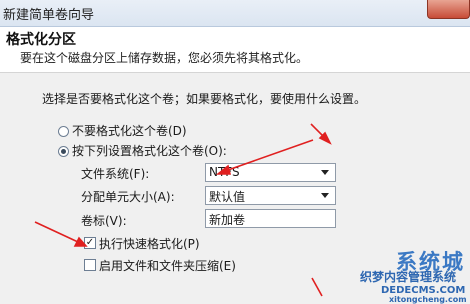  What do you see at coordinates (270, 155) in the screenshot?
I see `arrow-to-filesystem` at bounding box center [270, 155].